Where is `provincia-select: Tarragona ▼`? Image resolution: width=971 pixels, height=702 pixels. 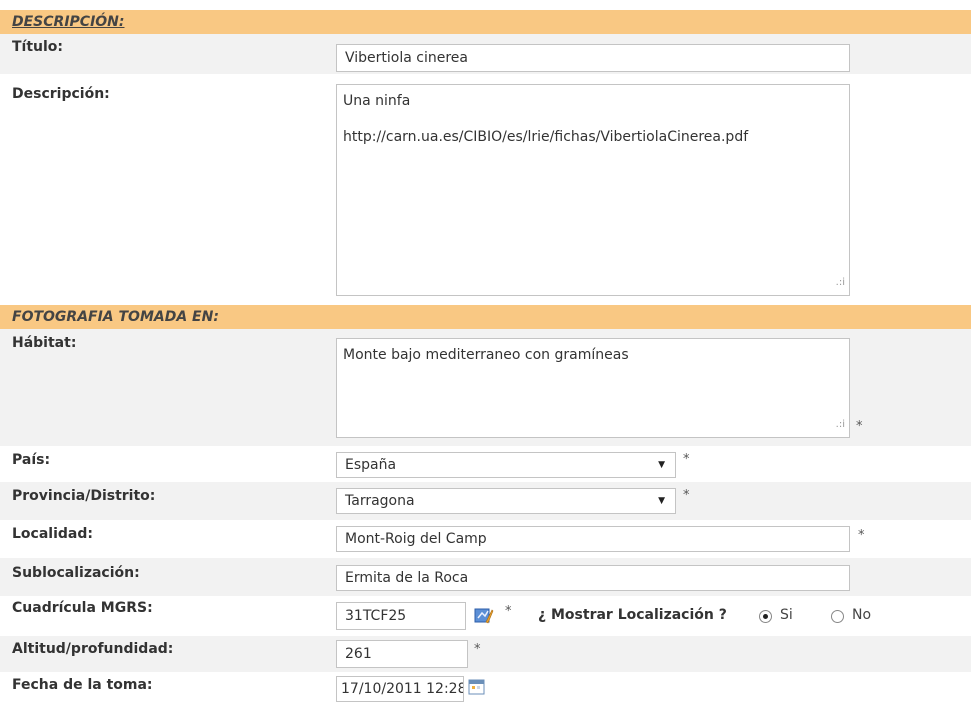
provincia-select: Tarragona ▼ is located at coordinates (506, 501).